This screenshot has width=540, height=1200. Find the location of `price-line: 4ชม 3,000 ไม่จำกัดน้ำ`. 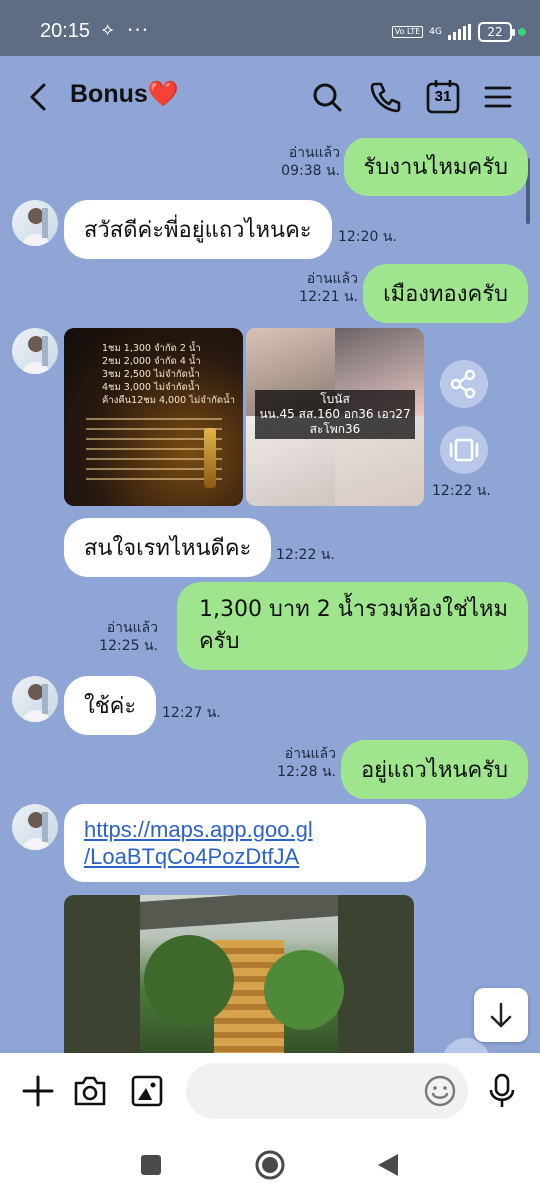

price-line: 4ชม 3,000 ไม่จำกัดน้ำ is located at coordinates (151, 387).